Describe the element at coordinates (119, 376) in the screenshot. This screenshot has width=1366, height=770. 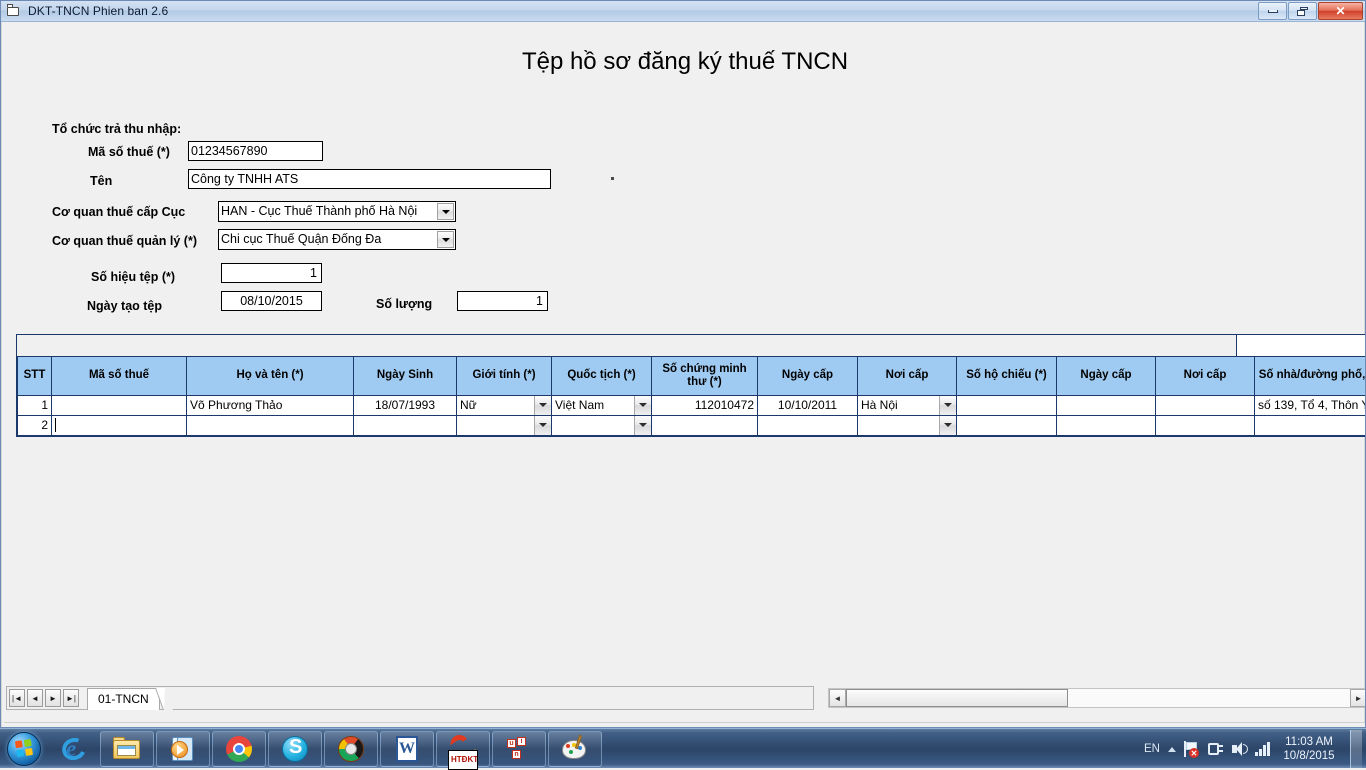
I see `col-tax-code: Mã số thuế` at that location.